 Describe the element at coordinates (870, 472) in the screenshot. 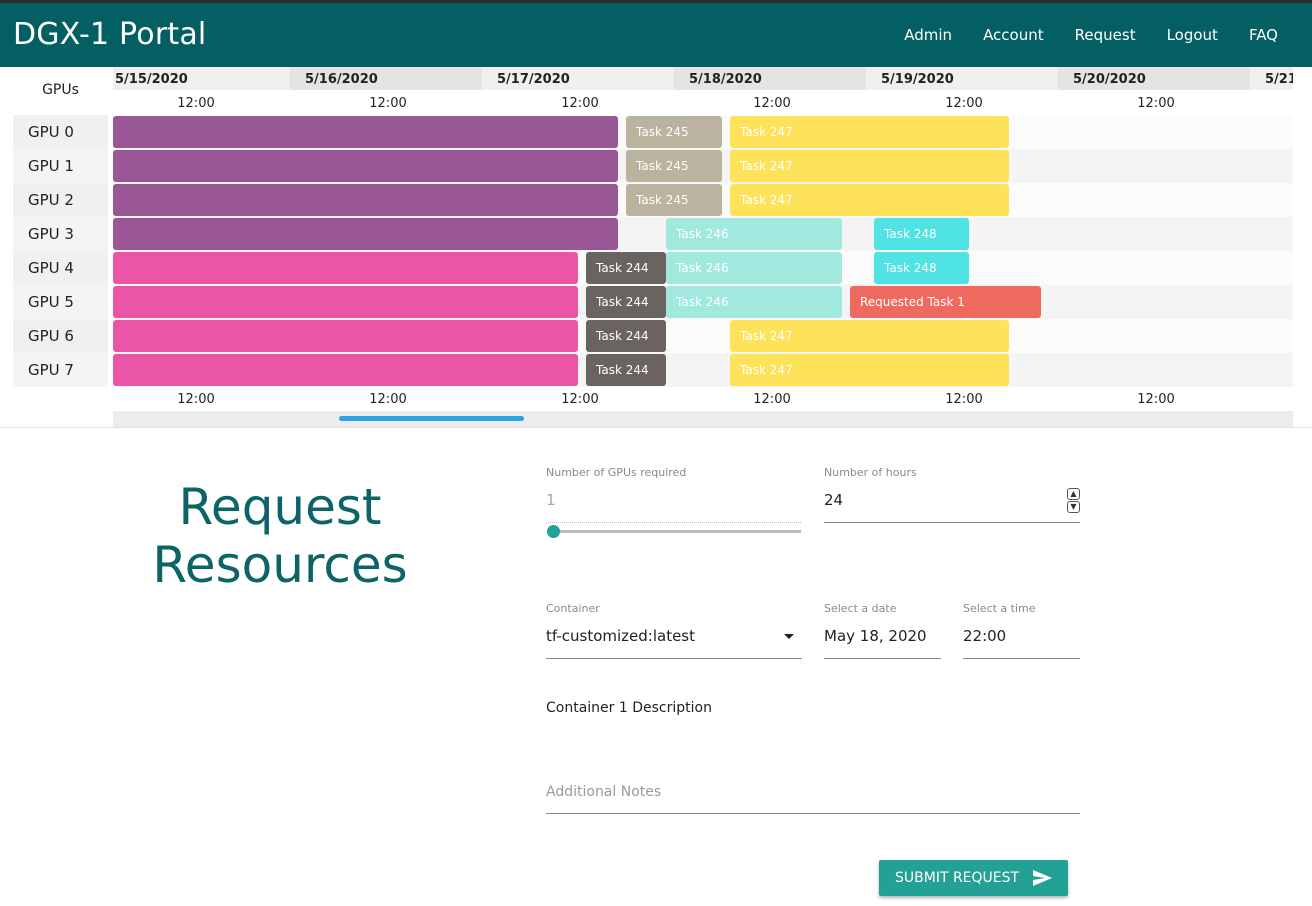

I see `hours-label: Number of hours` at that location.